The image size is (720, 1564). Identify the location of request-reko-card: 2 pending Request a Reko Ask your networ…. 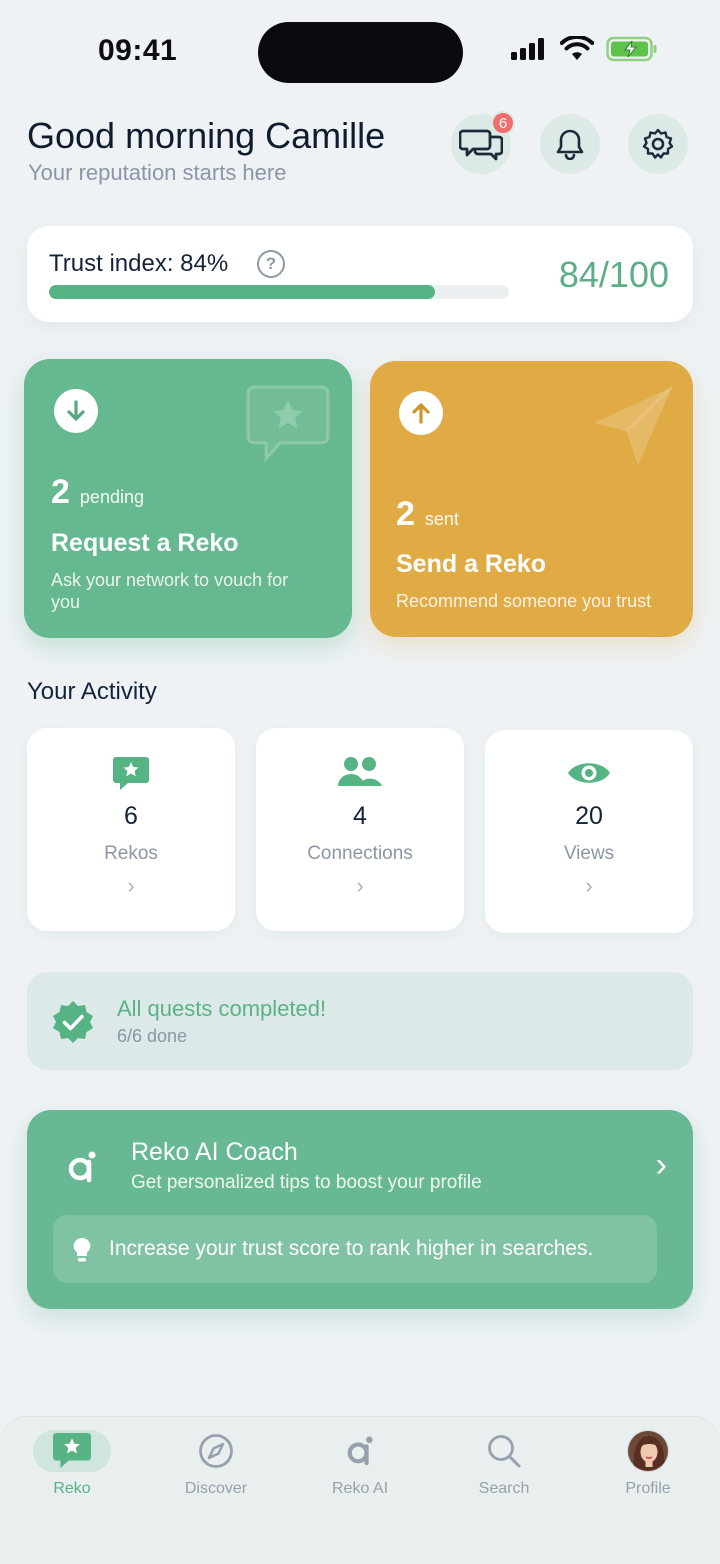
(188, 498).